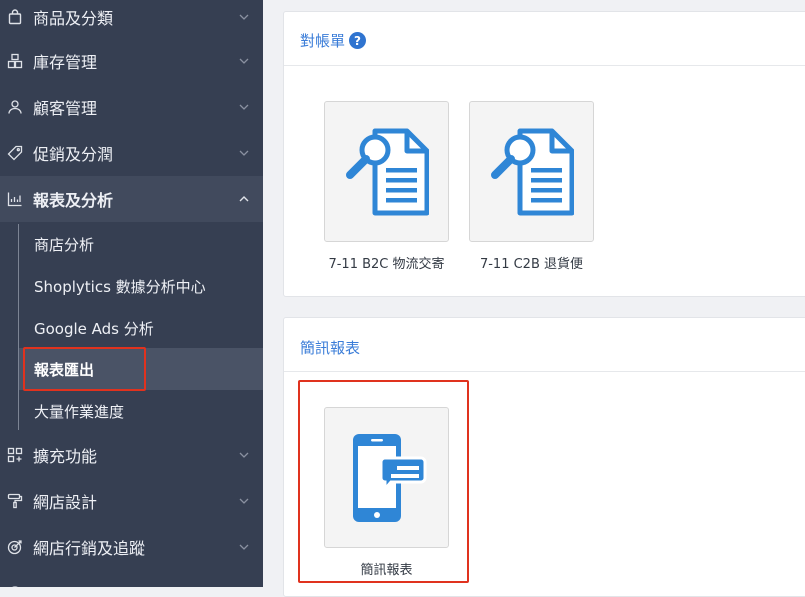 The image size is (805, 597). I want to click on tag-icon, so click(15, 153).